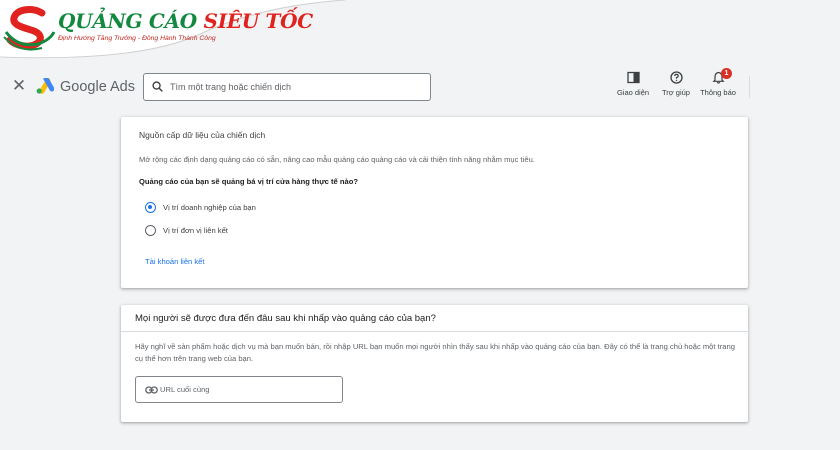 This screenshot has height=450, width=840. Describe the element at coordinates (157, 86) in the screenshot. I see `search-icon` at that location.